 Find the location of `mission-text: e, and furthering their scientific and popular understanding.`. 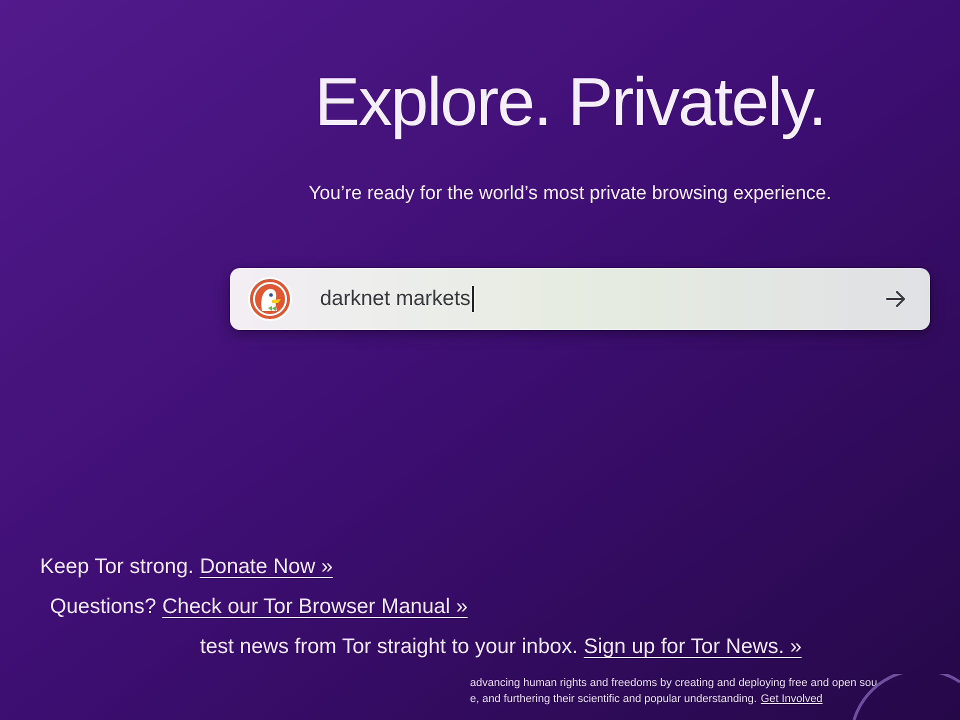

mission-text: e, and furthering their scientific and popular understanding. is located at coordinates (613, 699).